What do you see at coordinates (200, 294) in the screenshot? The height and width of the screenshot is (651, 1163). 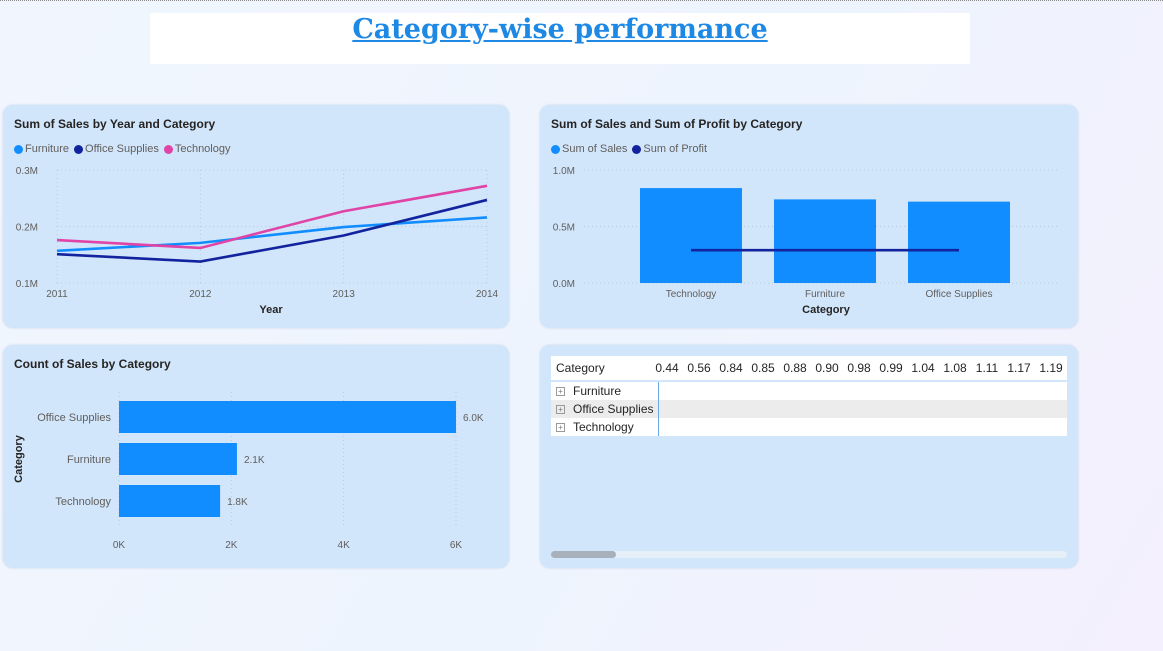 I see `x-tick-label: 2012` at bounding box center [200, 294].